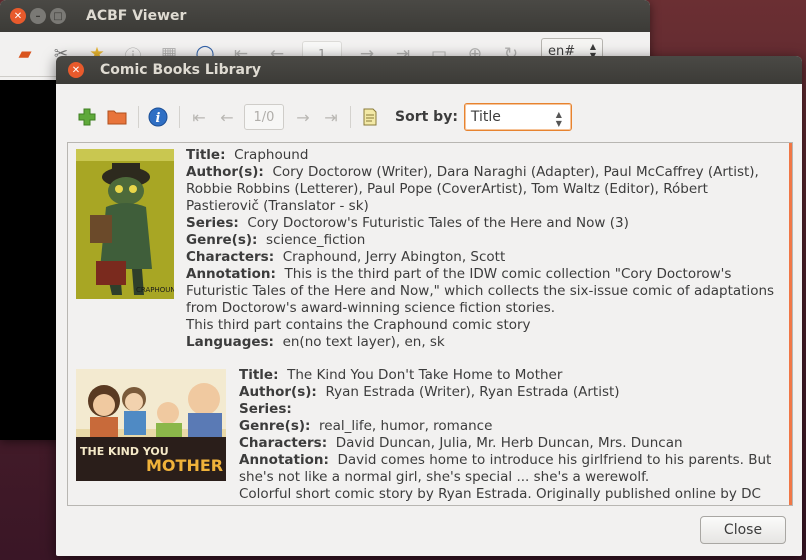 The width and height of the screenshot is (806, 560). Describe the element at coordinates (136, 16) in the screenshot. I see `viewer-title: ACBF Viewer` at that location.